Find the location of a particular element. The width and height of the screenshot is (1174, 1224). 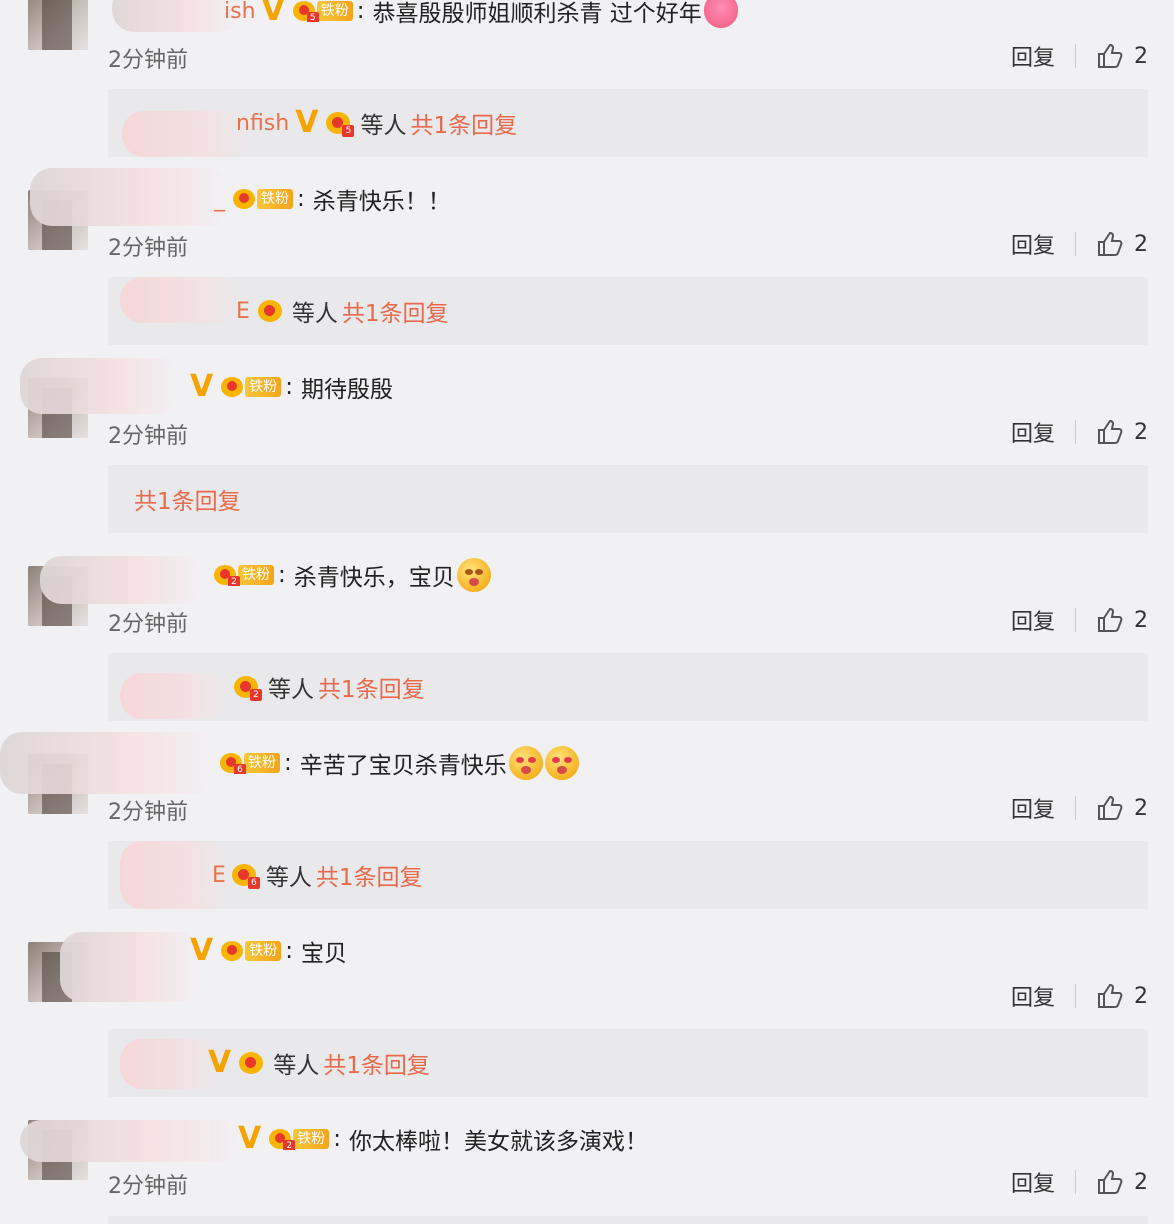

comment-text: 宝贝 is located at coordinates (323, 954).